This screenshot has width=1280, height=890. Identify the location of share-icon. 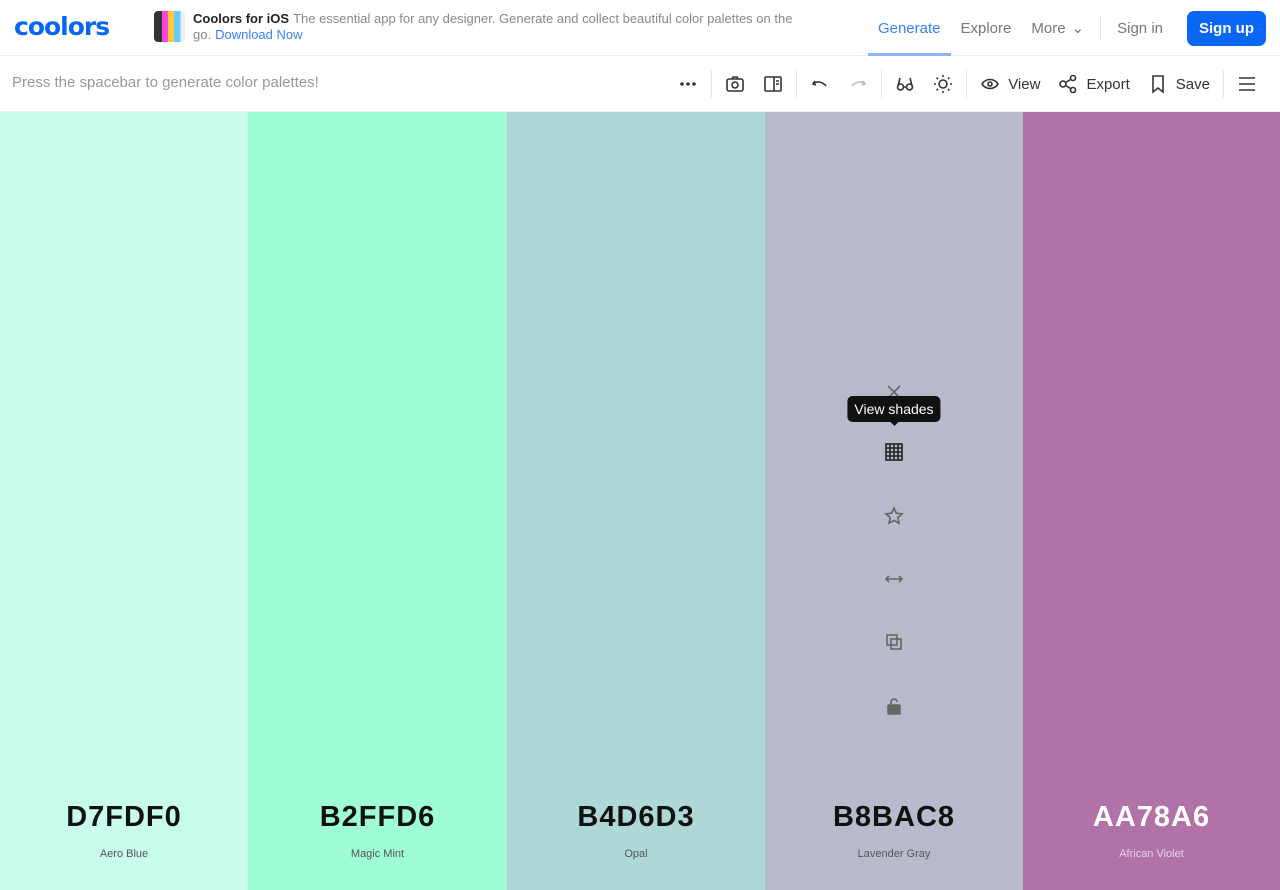
(1068, 84).